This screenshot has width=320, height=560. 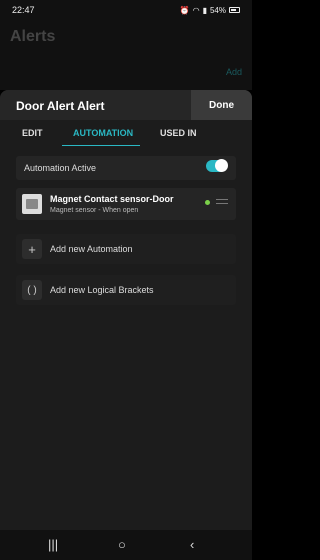 I want to click on alerts-page-background: Alerts Add, so click(x=126, y=55).